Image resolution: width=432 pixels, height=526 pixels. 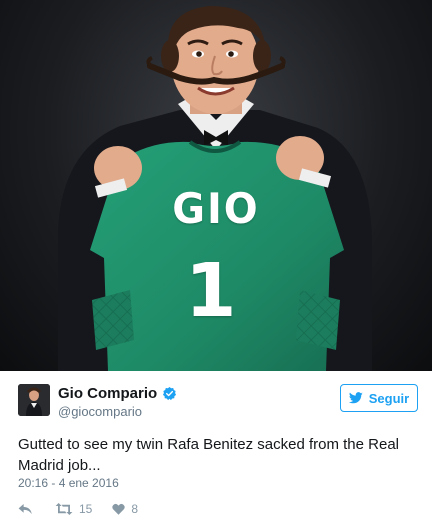 What do you see at coordinates (212, 291) in the screenshot?
I see `jersey-number-text: 1` at bounding box center [212, 291].